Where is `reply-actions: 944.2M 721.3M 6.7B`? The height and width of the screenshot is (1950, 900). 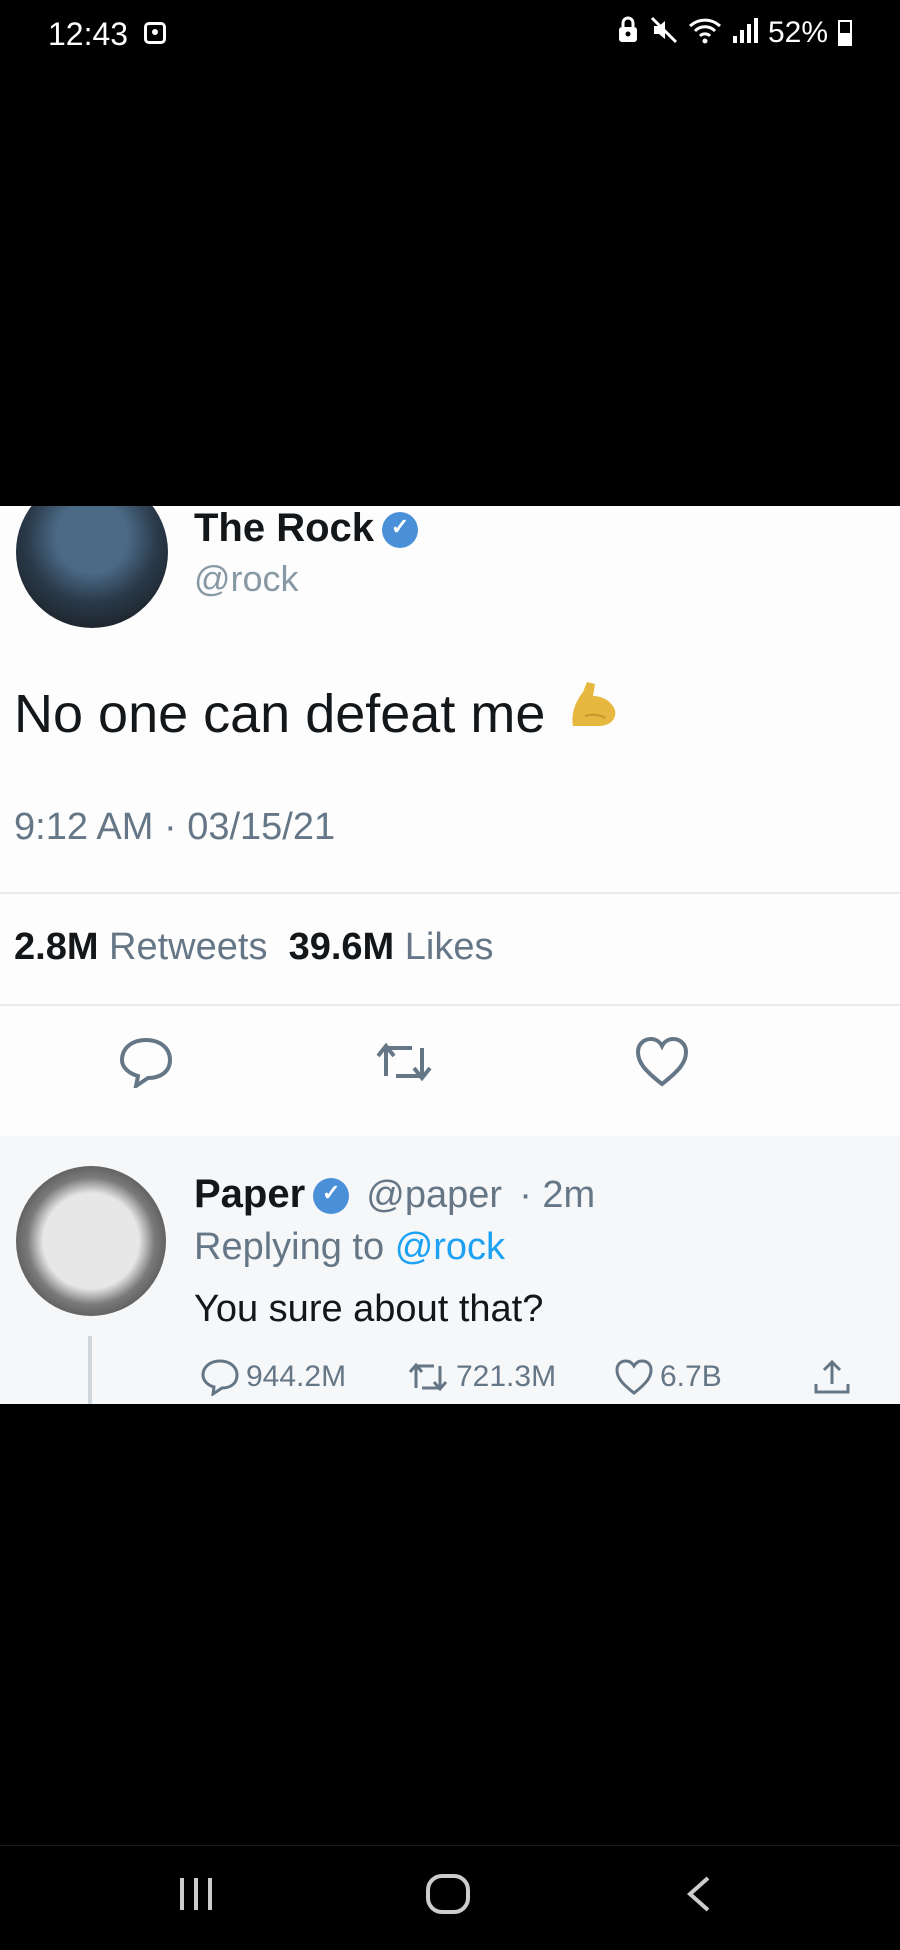 reply-actions: 944.2M 721.3M 6.7B is located at coordinates (534, 1380).